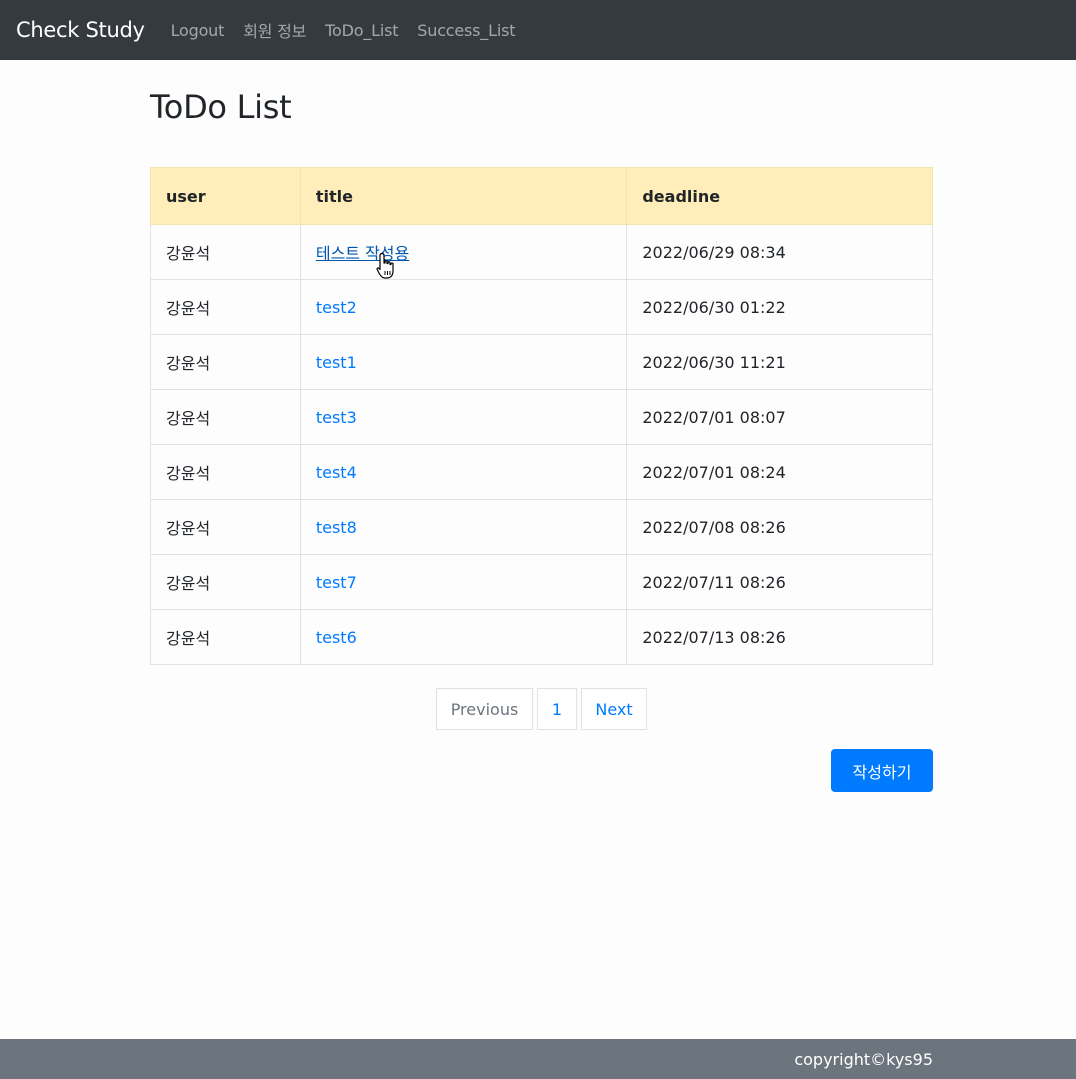  What do you see at coordinates (463, 196) in the screenshot?
I see `column-header-title: title` at bounding box center [463, 196].